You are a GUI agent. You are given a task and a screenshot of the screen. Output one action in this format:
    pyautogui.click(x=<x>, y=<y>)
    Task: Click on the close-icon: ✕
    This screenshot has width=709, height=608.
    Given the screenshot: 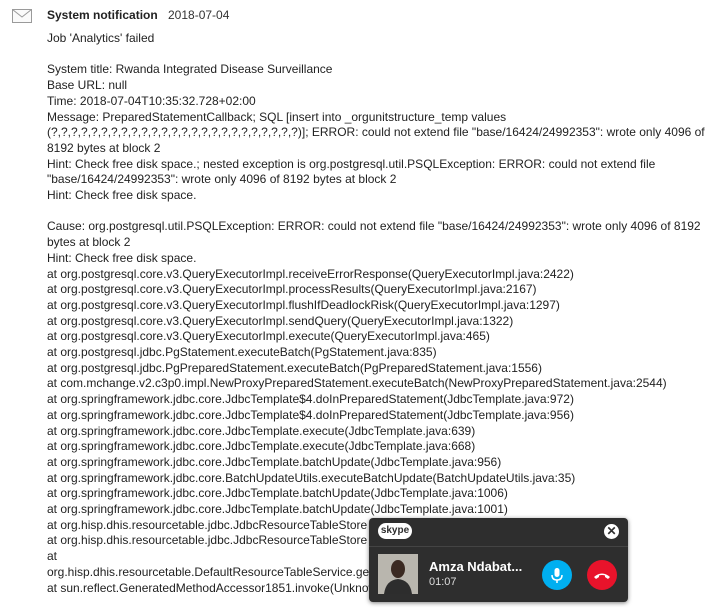 What is the action you would take?
    pyautogui.click(x=611, y=531)
    